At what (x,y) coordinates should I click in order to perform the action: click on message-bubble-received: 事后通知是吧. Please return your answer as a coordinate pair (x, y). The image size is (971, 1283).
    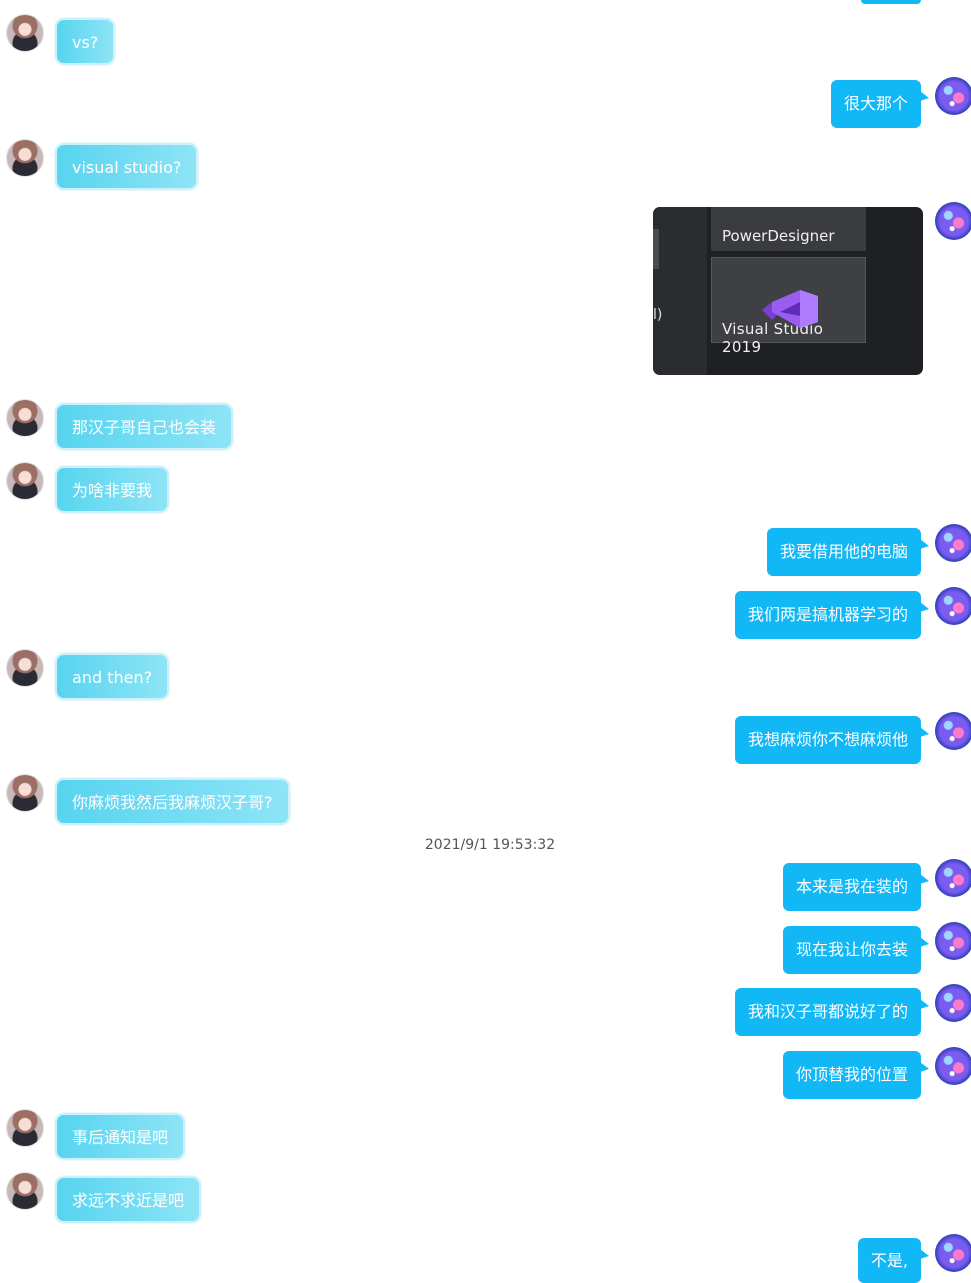
    Looking at the image, I should click on (120, 1136).